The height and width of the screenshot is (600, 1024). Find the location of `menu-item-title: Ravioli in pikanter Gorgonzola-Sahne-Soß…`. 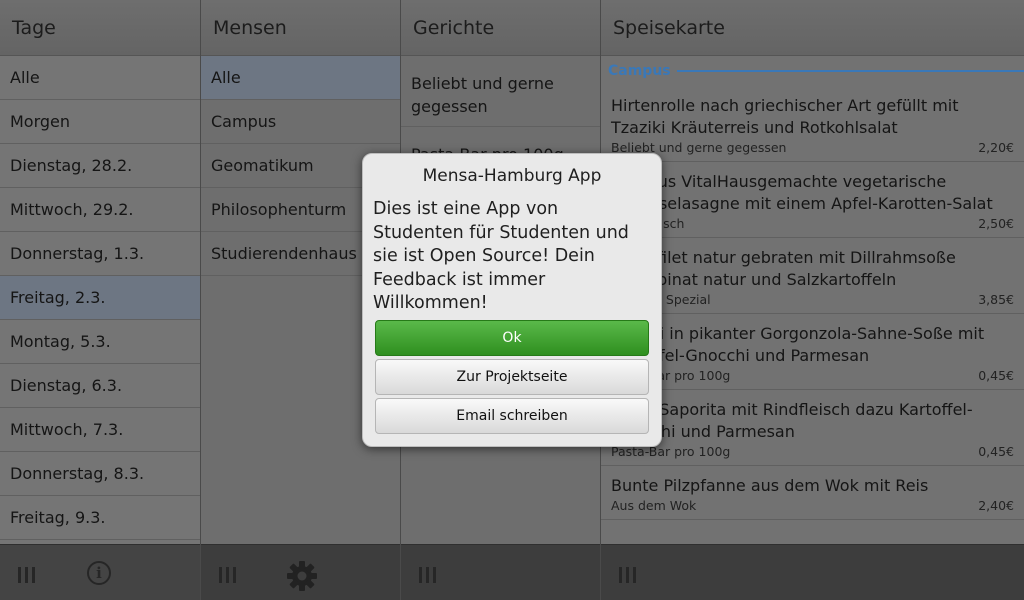

menu-item-title: Ravioli in pikanter Gorgonzola-Sahne-Soß… is located at coordinates (798, 344).